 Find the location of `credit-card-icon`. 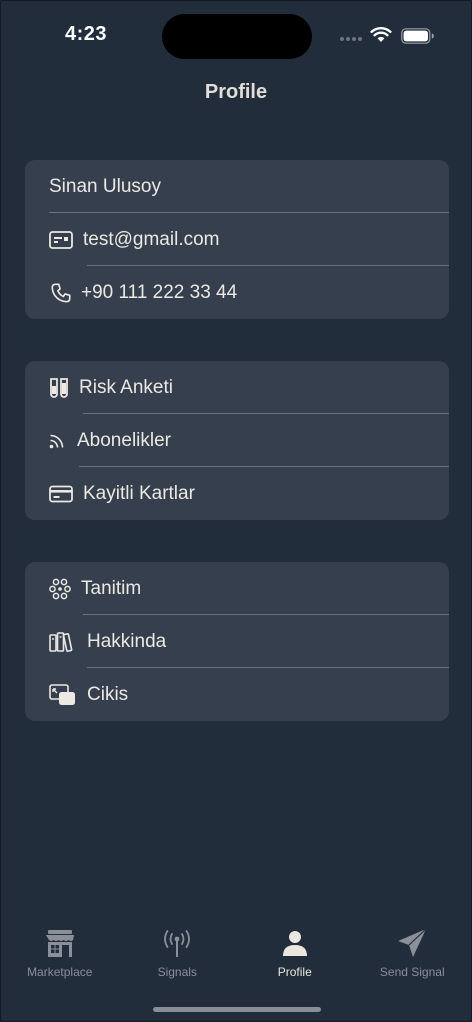

credit-card-icon is located at coordinates (61, 494).